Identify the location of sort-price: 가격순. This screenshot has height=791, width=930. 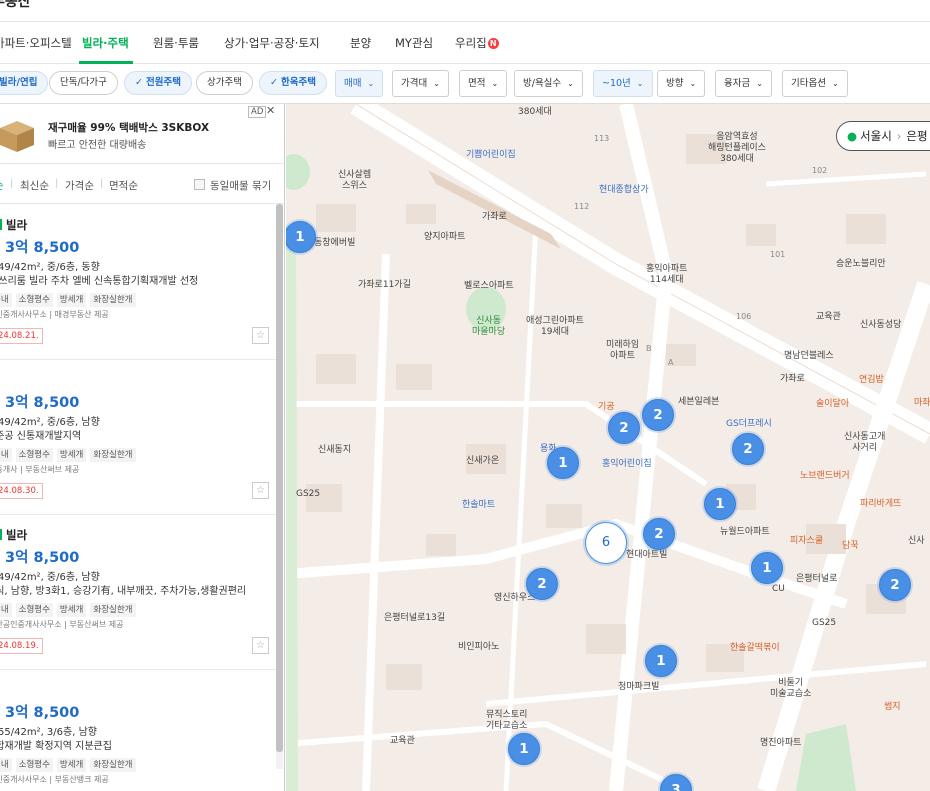
(79, 185).